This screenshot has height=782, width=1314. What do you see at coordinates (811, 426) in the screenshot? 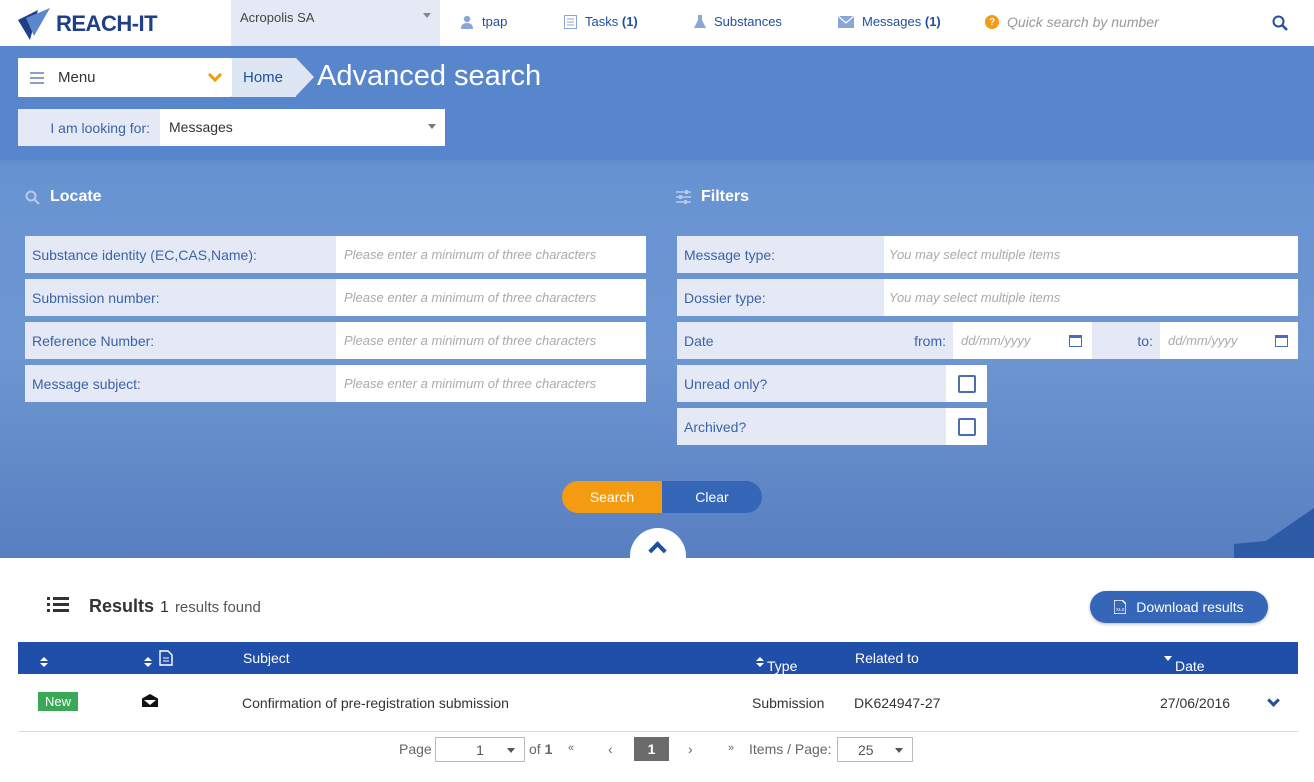
I see `archived-label: Archived?` at bounding box center [811, 426].